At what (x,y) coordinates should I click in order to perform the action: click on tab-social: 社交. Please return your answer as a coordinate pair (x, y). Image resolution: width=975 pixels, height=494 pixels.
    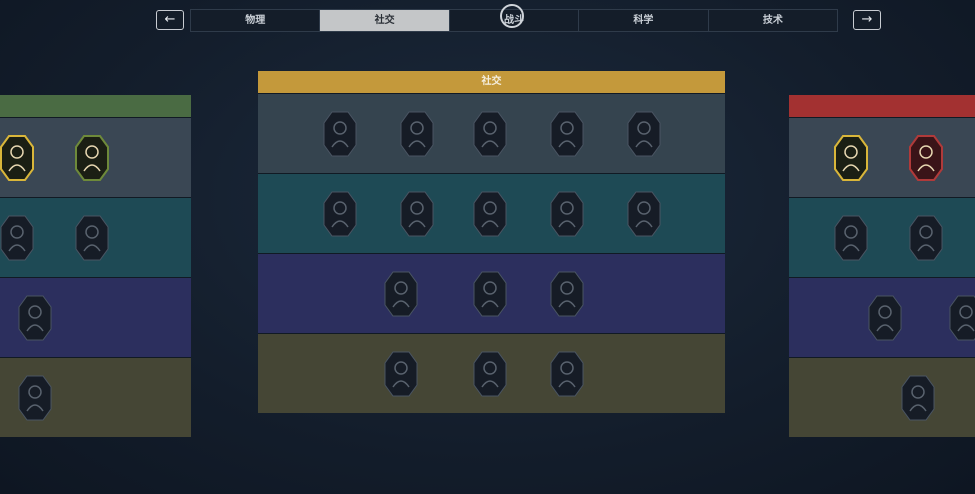
    Looking at the image, I should click on (384, 20).